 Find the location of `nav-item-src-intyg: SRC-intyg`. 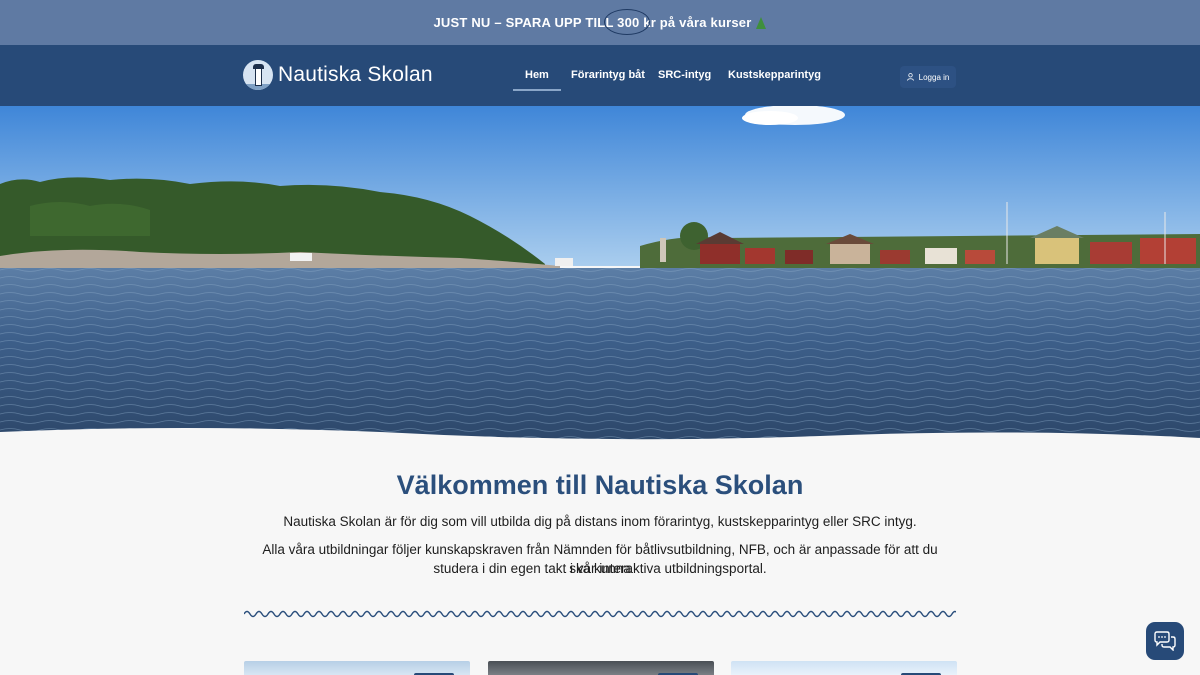

nav-item-src-intyg: SRC-intyg is located at coordinates (684, 75).